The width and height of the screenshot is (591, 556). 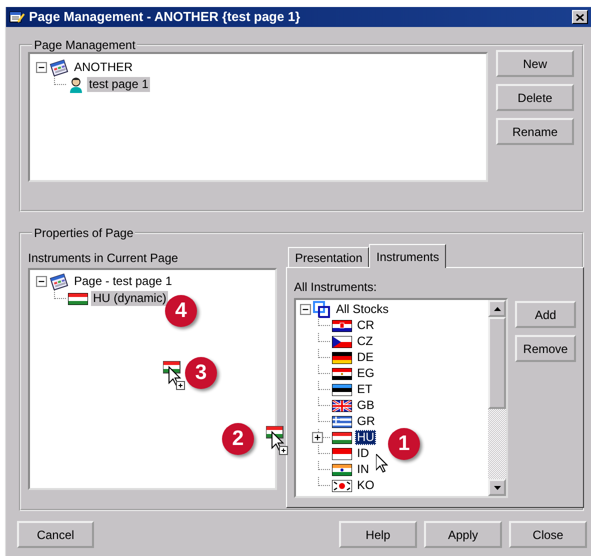 I want to click on tree-item: GR, so click(x=366, y=421).